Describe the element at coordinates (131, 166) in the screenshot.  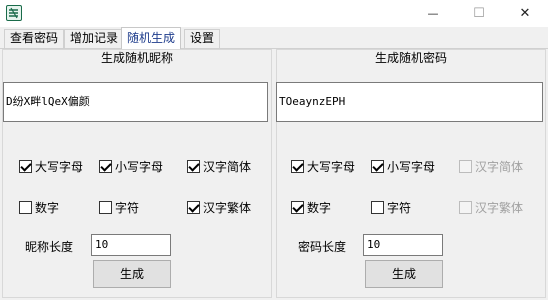
I see `nick-option-lowercase: 小写字母` at that location.